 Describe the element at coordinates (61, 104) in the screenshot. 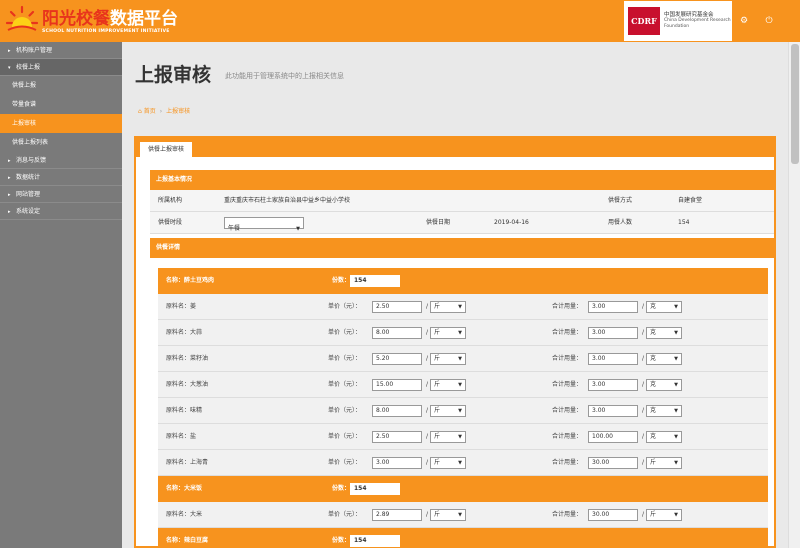

I see `sidebar-item-recipes: 带量食谱` at that location.